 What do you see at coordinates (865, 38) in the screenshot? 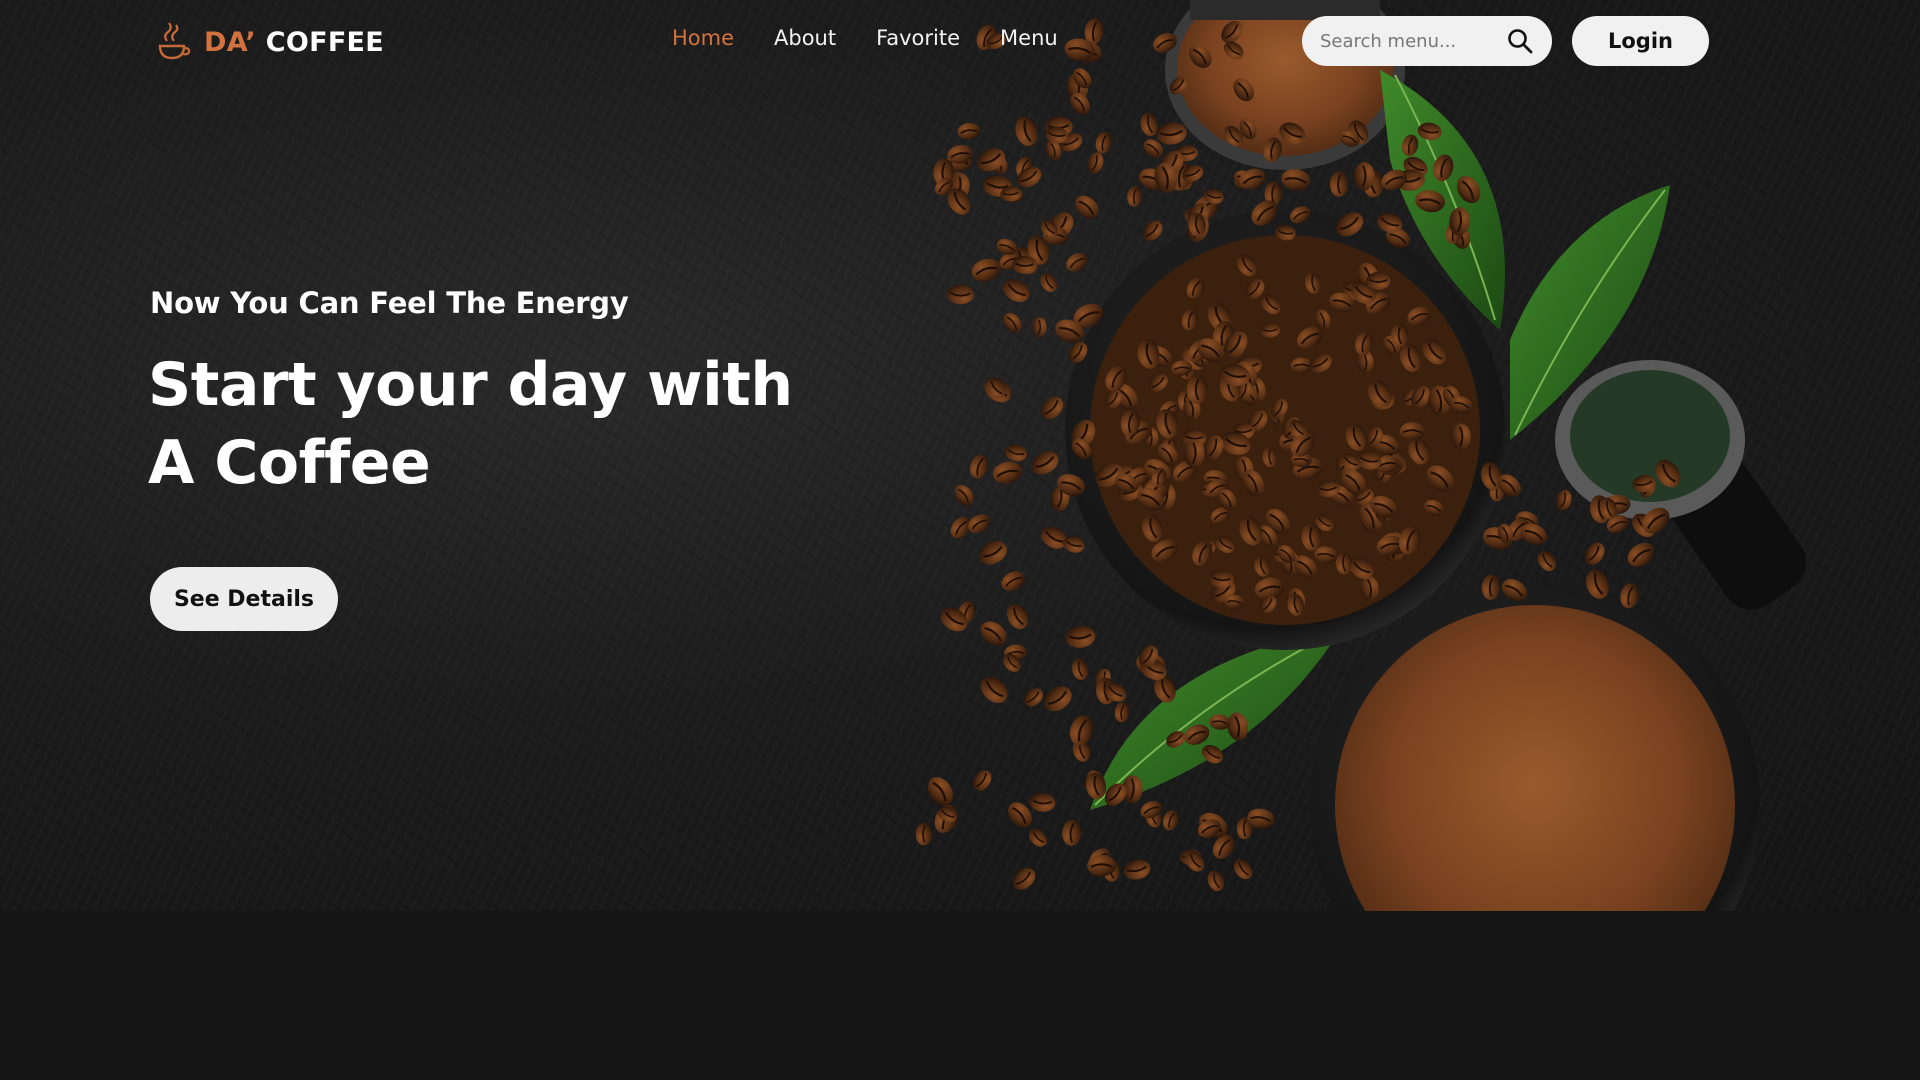
I see `nav-links: Home About Favorite Menu` at bounding box center [865, 38].